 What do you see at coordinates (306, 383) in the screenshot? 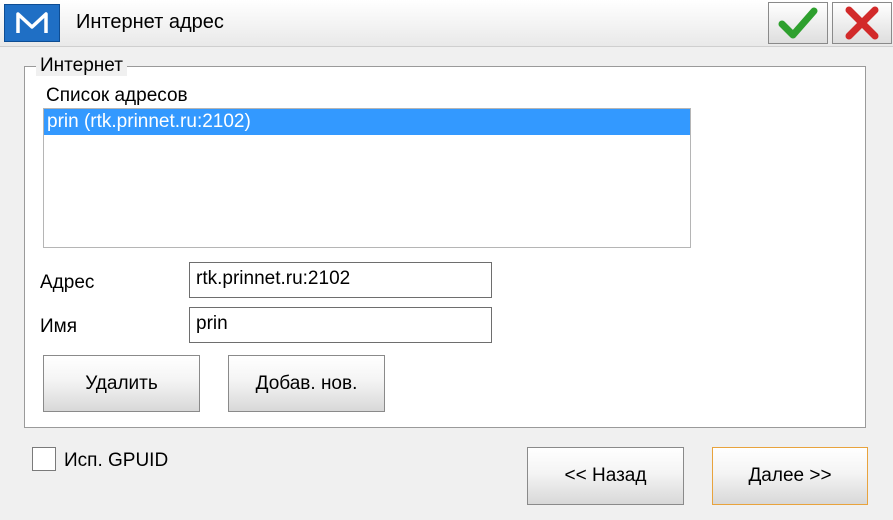
I see `add-new-button: Добав. нов.` at bounding box center [306, 383].